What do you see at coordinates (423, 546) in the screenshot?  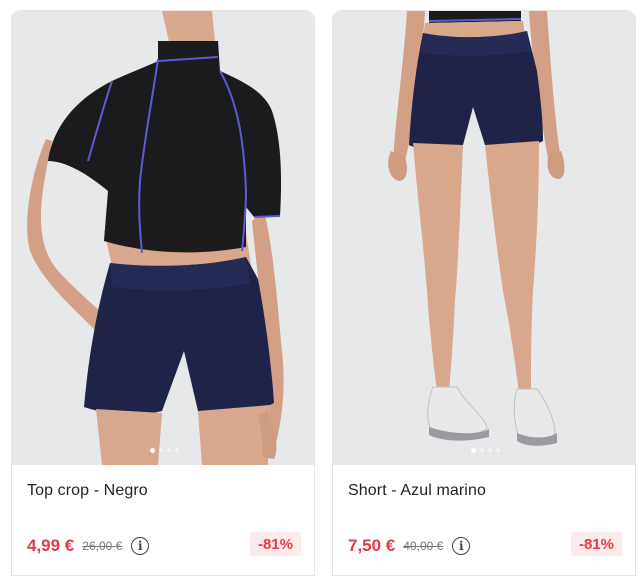 I see `original-price: 40,00 €` at bounding box center [423, 546].